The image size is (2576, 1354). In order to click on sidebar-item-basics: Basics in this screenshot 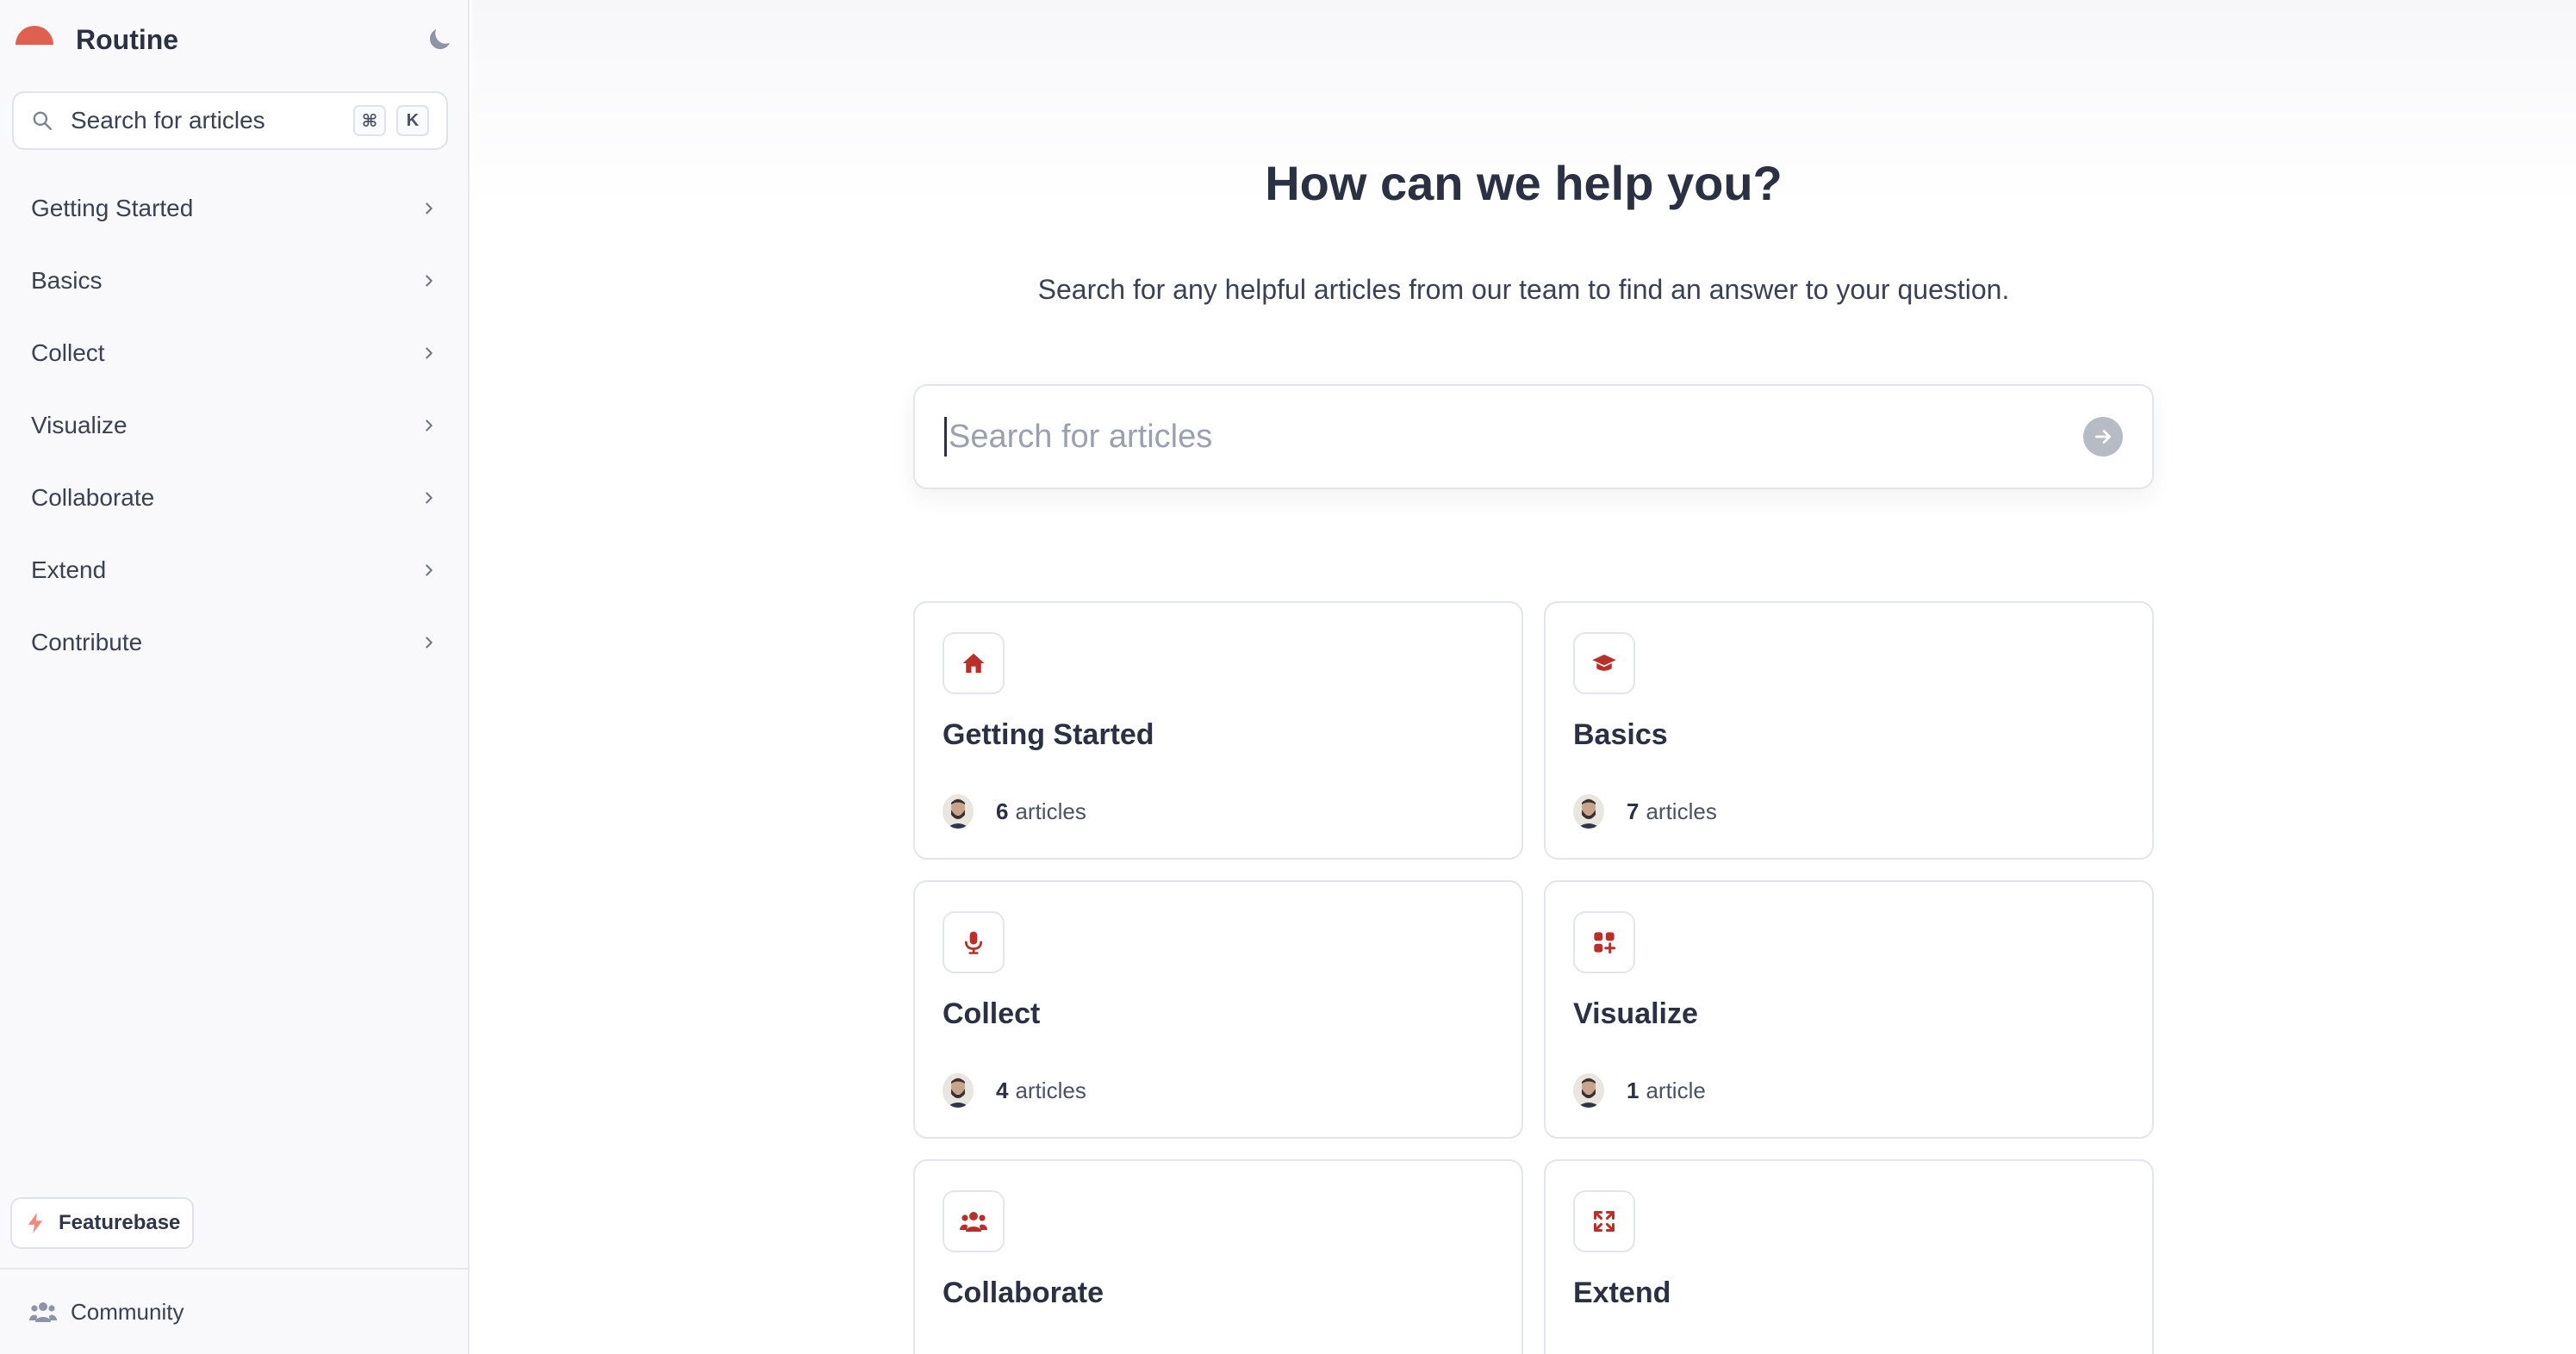, I will do `click(235, 281)`.